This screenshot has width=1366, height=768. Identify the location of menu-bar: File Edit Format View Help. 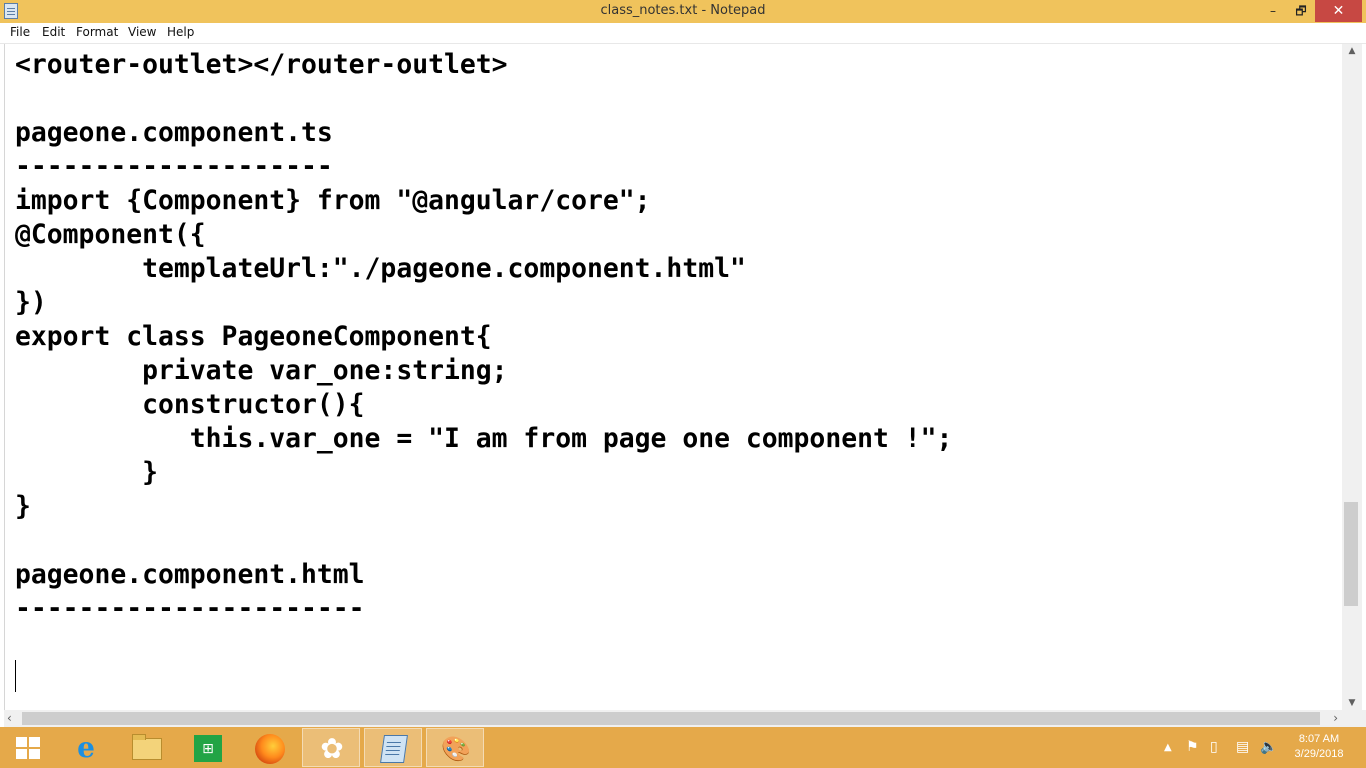
(683, 33).